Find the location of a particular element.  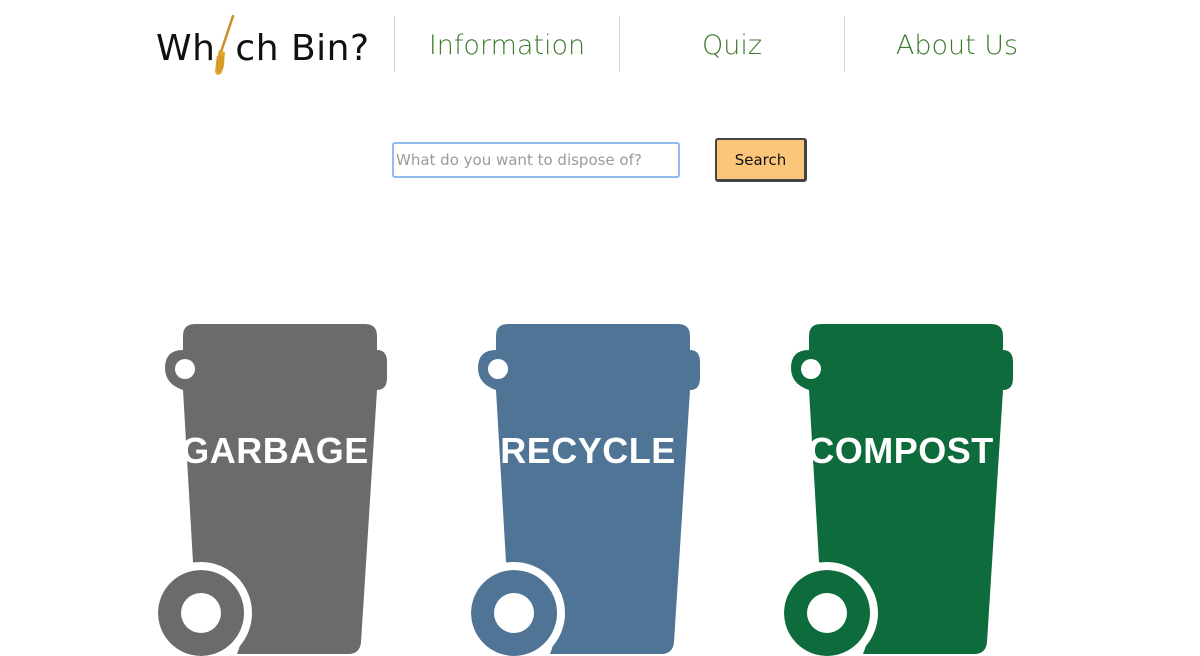

garbage-bin-icon is located at coordinates (271, 490).